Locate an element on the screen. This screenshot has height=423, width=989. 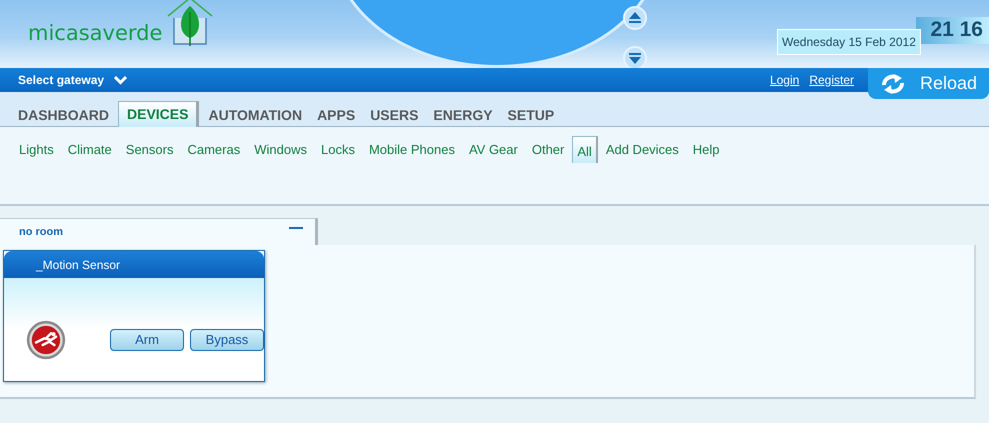
category-tab: Sensors is located at coordinates (150, 149).